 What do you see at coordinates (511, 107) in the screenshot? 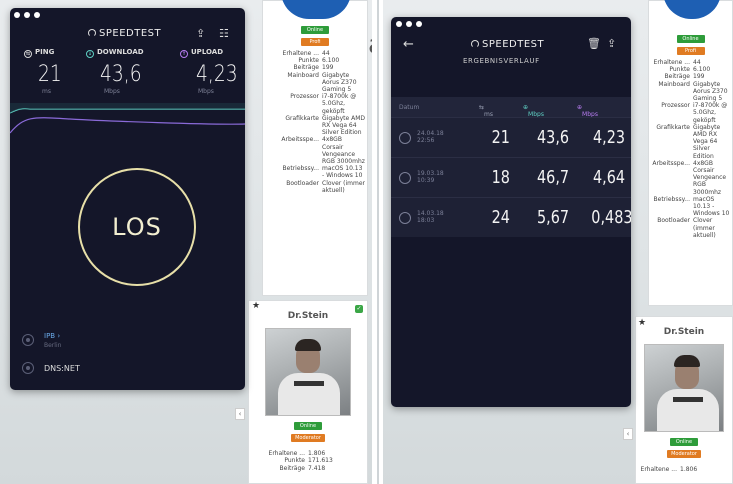
I see `history-header: Datum ⇆ ms ⊕ Mbps ⊕ Mbps` at bounding box center [511, 107].